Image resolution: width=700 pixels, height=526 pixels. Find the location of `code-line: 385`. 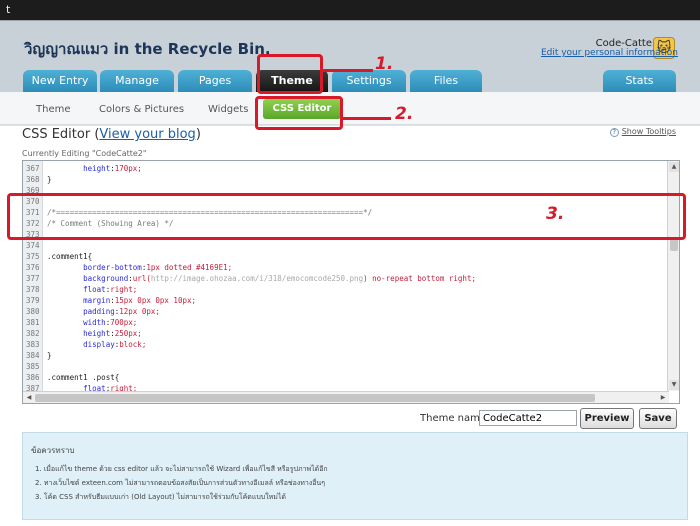

code-line: 385 is located at coordinates (35, 366).